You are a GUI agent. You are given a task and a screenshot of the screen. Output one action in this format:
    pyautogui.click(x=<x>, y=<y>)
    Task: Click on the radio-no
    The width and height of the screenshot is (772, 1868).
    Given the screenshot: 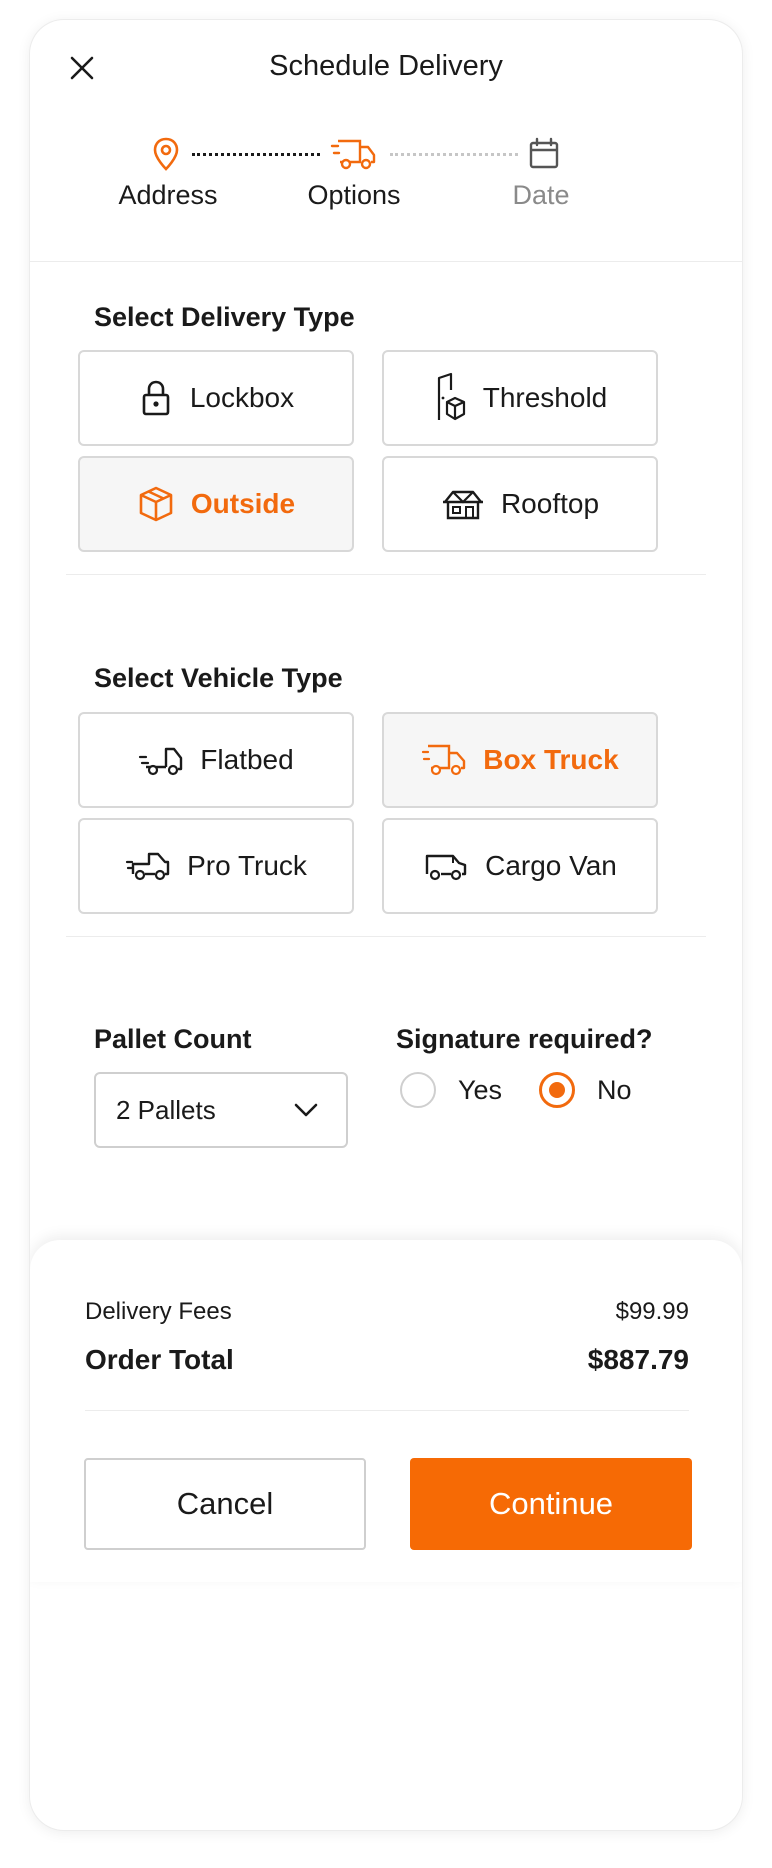 What is the action you would take?
    pyautogui.click(x=557, y=1090)
    